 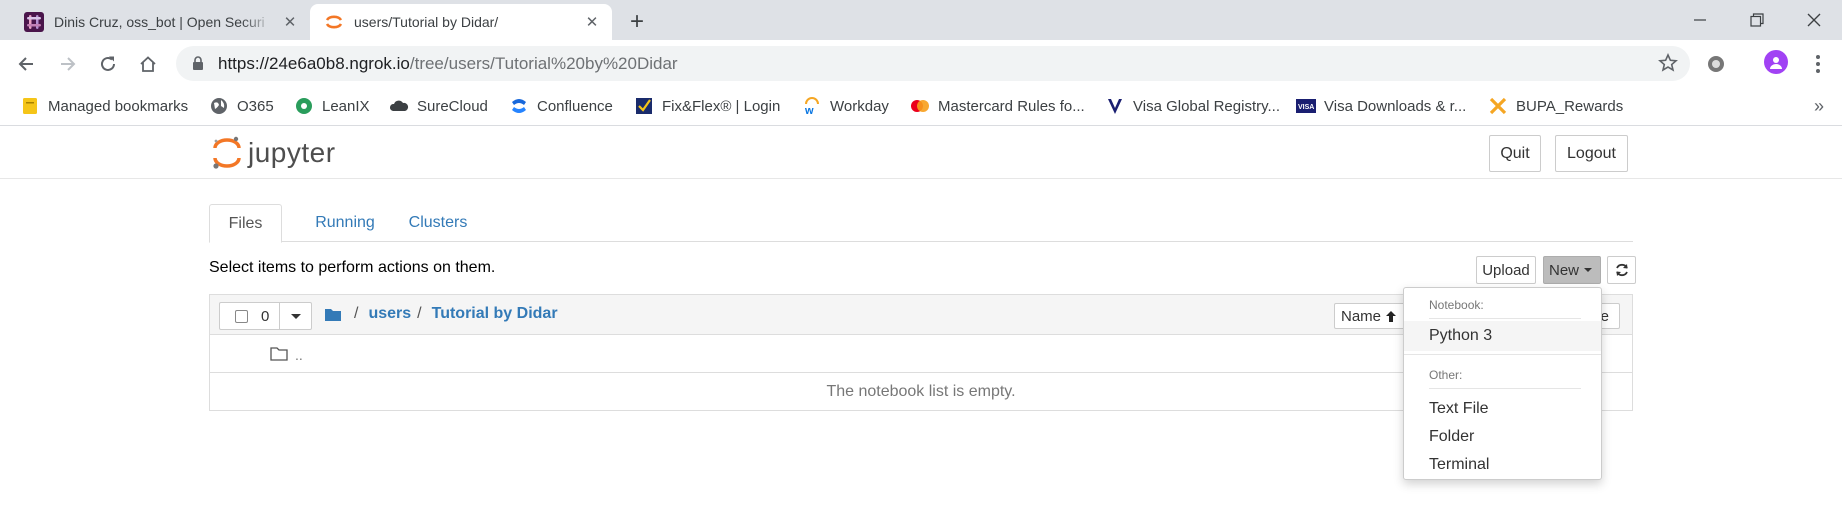 What do you see at coordinates (1391, 316) in the screenshot?
I see `arrow-up-icon` at bounding box center [1391, 316].